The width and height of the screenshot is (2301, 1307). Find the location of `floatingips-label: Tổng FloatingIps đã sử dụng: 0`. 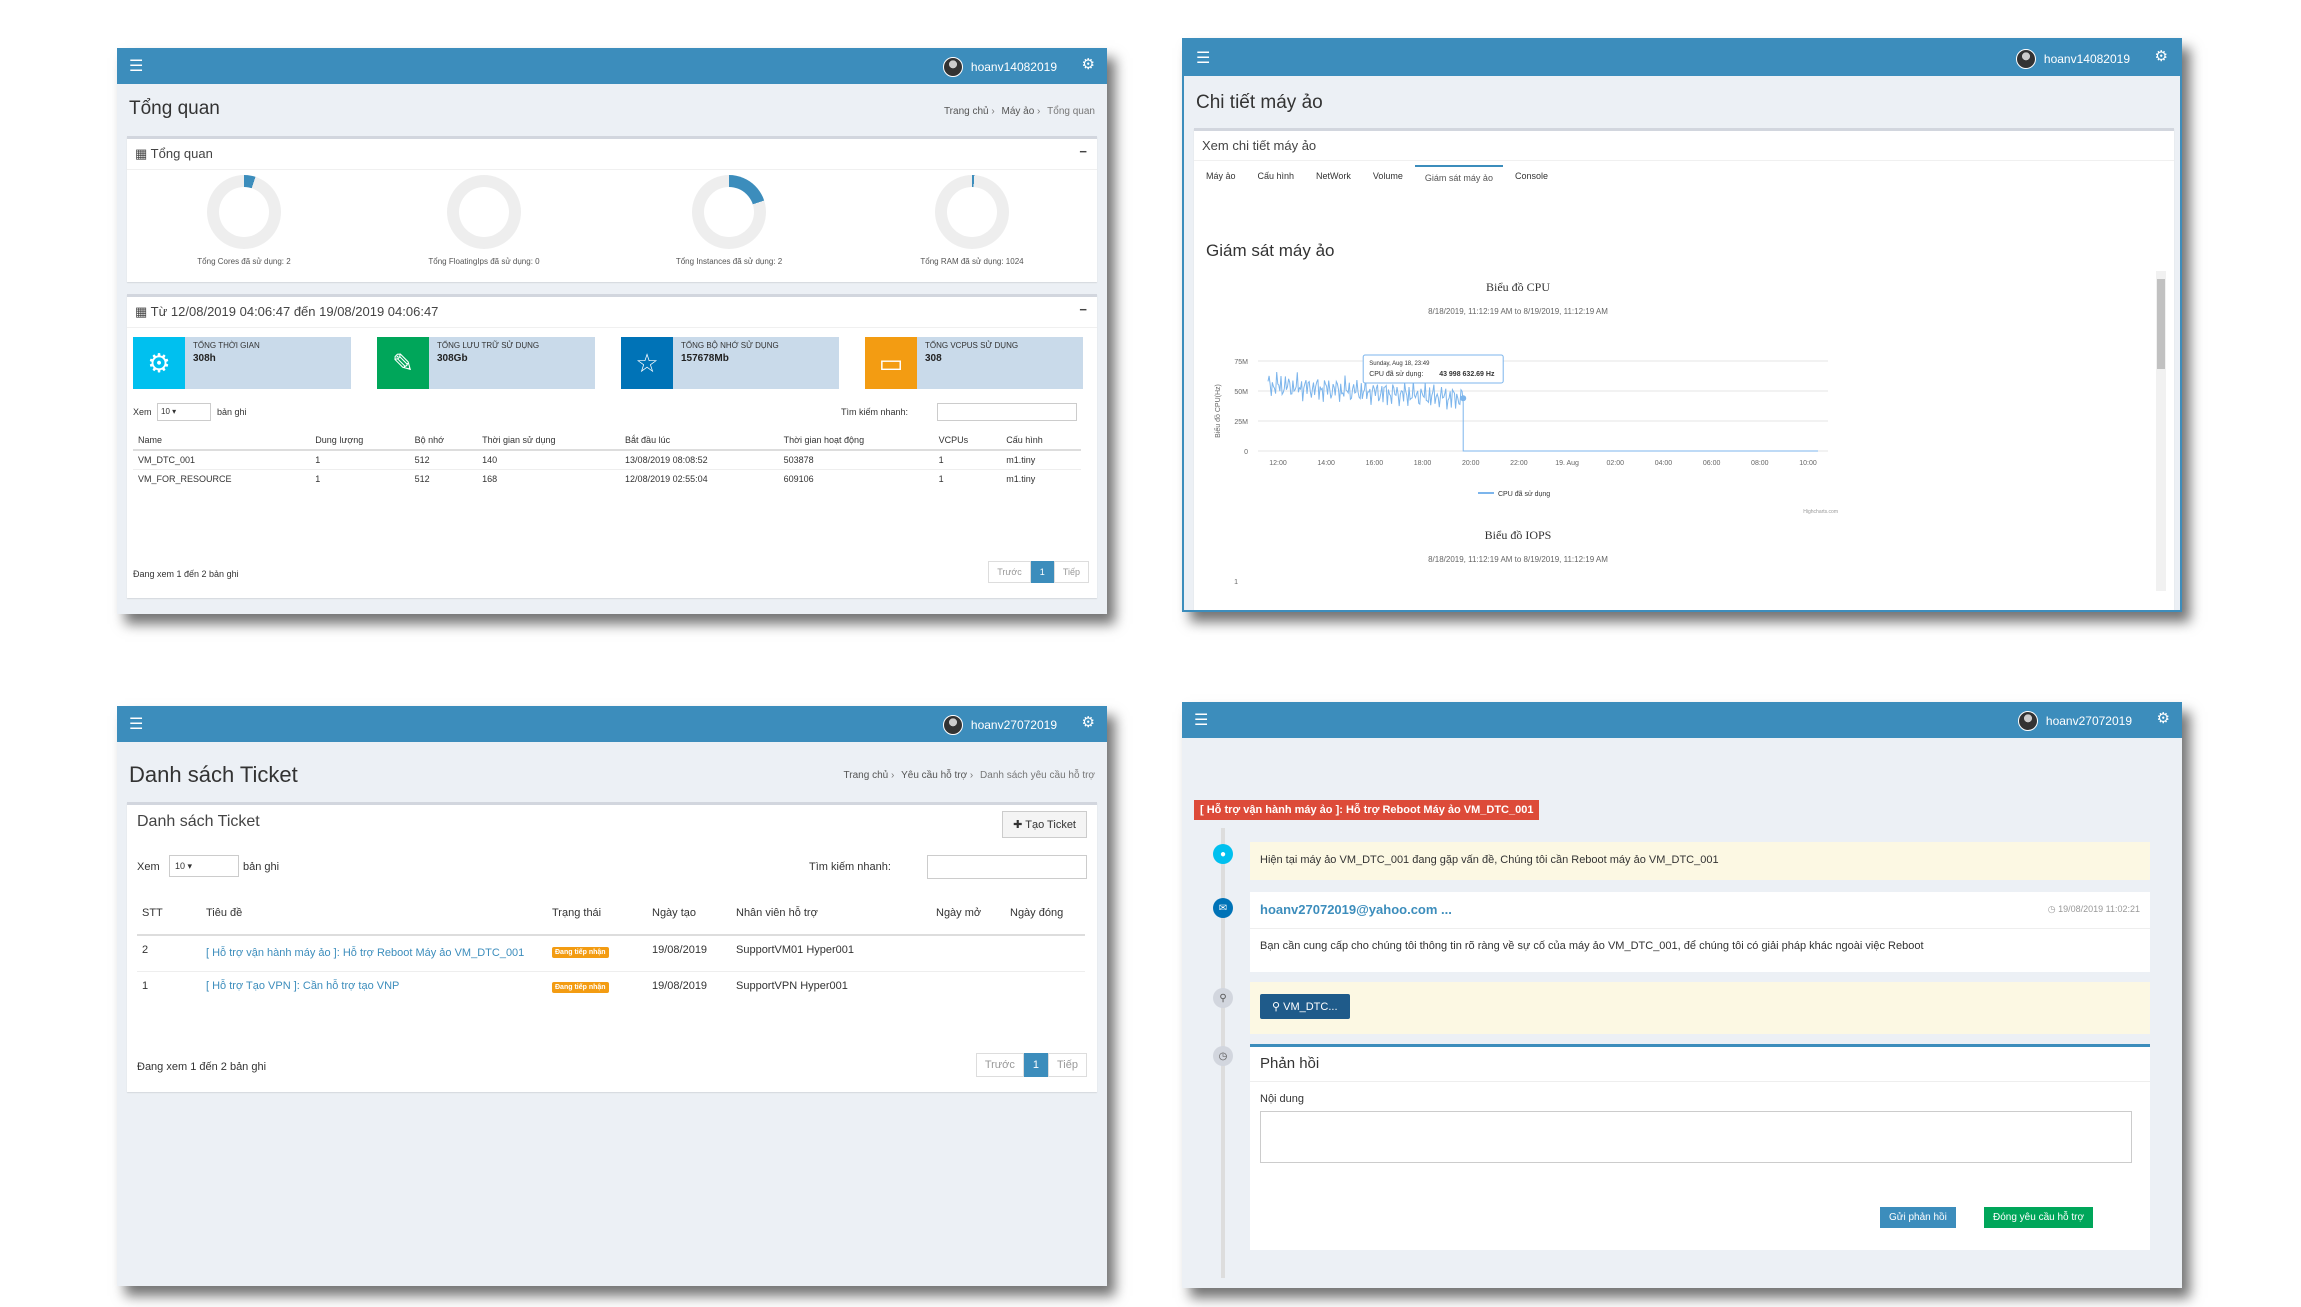

floatingips-label: Tổng FloatingIps đã sử dụng: 0 is located at coordinates (484, 261).